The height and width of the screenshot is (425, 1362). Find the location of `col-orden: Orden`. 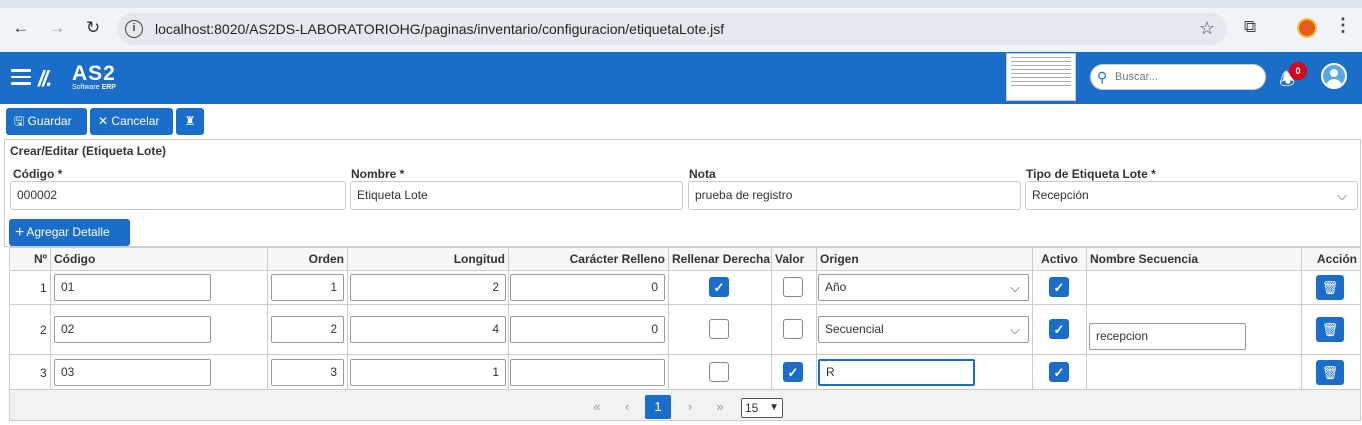

col-orden: Orden is located at coordinates (307, 259).